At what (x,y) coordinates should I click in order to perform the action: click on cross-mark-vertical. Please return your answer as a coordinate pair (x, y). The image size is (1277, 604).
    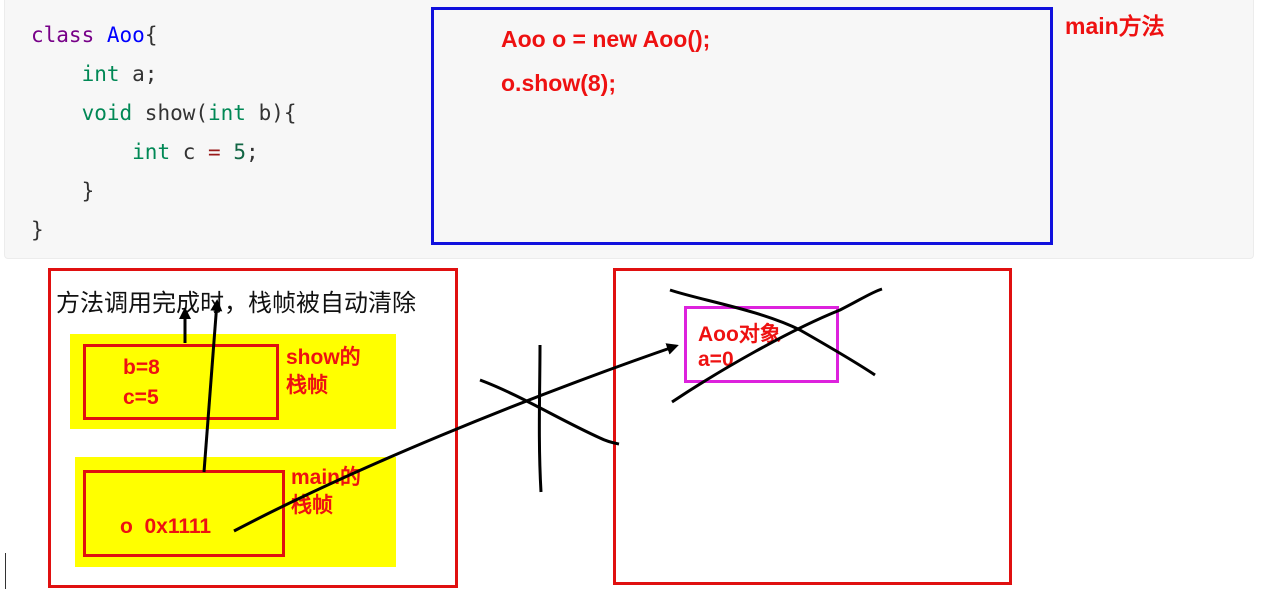
    Looking at the image, I should click on (540, 418).